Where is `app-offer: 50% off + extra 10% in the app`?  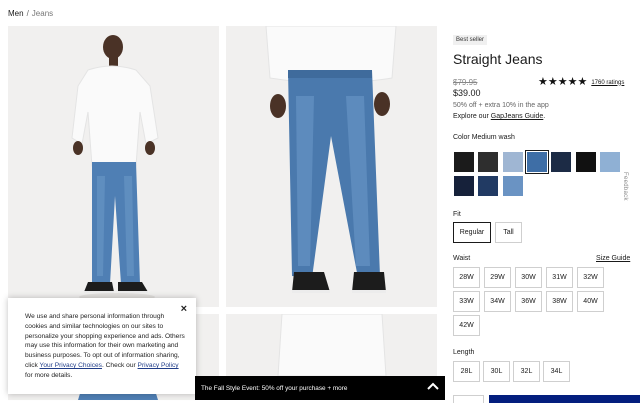
app-offer: 50% off + extra 10% in the app is located at coordinates (501, 105).